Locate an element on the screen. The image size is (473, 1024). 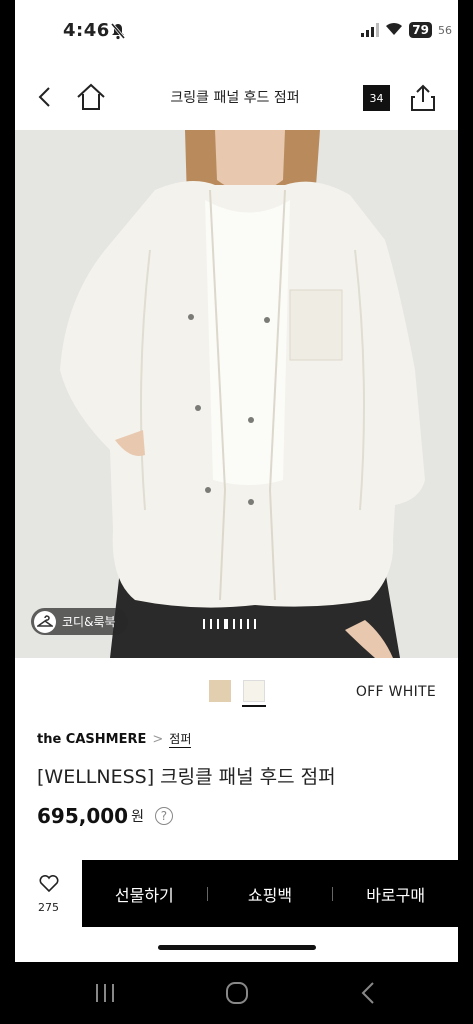
system-back-icon is located at coordinates (369, 993).